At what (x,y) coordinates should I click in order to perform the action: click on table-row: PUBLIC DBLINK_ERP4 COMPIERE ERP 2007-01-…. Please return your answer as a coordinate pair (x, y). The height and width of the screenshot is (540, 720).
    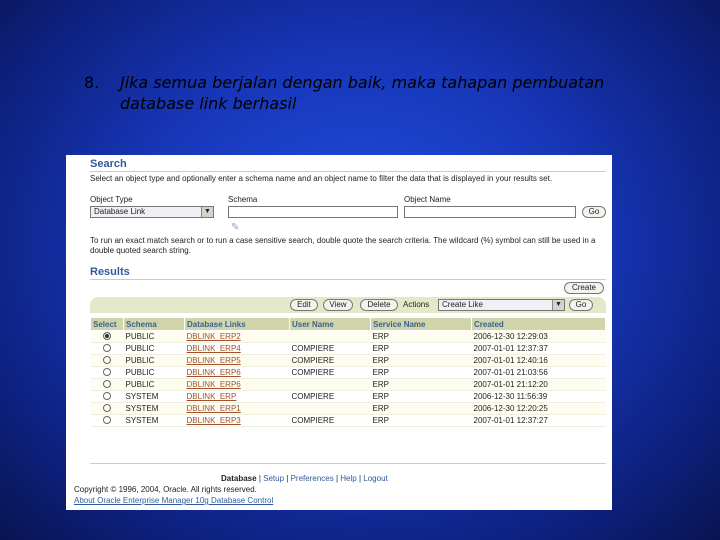
    Looking at the image, I should click on (348, 348).